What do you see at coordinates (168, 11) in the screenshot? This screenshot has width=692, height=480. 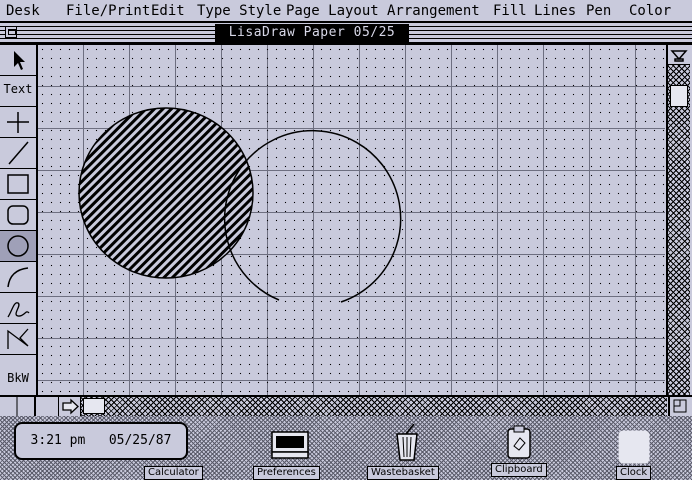 I see `menu-edit: Edit` at bounding box center [168, 11].